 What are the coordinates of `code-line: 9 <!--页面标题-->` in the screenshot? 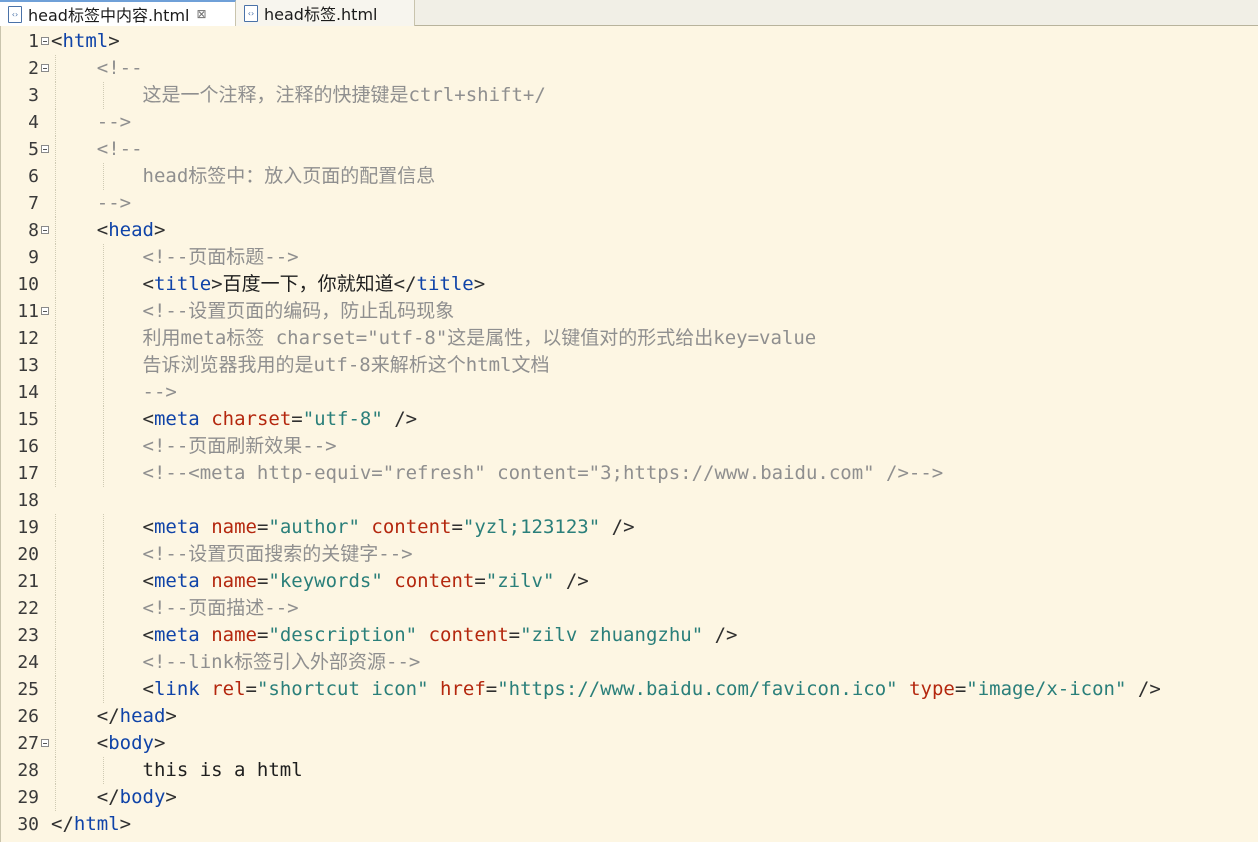 It's located at (629, 257).